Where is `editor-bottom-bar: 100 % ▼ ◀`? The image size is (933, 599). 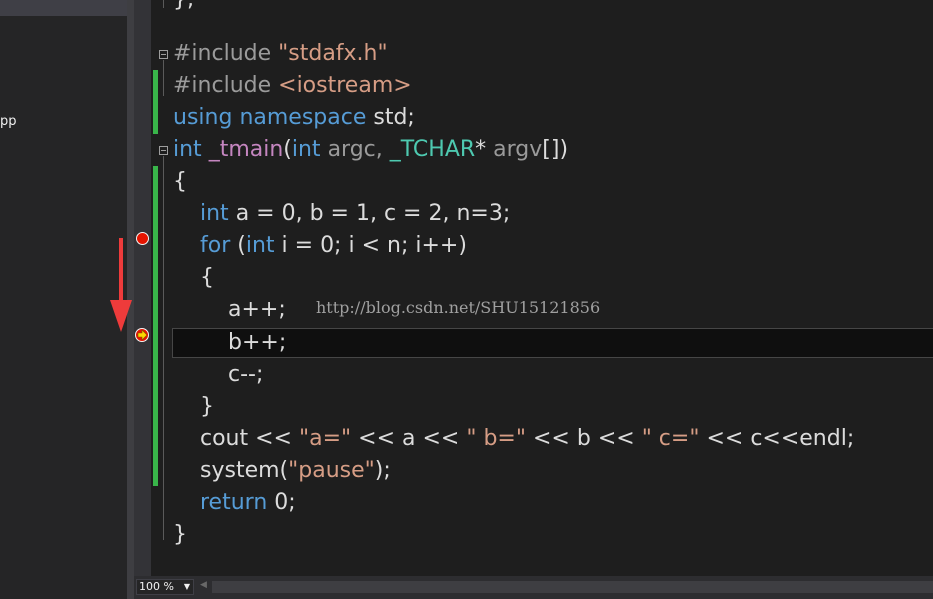 editor-bottom-bar: 100 % ▼ ◀ is located at coordinates (533, 587).